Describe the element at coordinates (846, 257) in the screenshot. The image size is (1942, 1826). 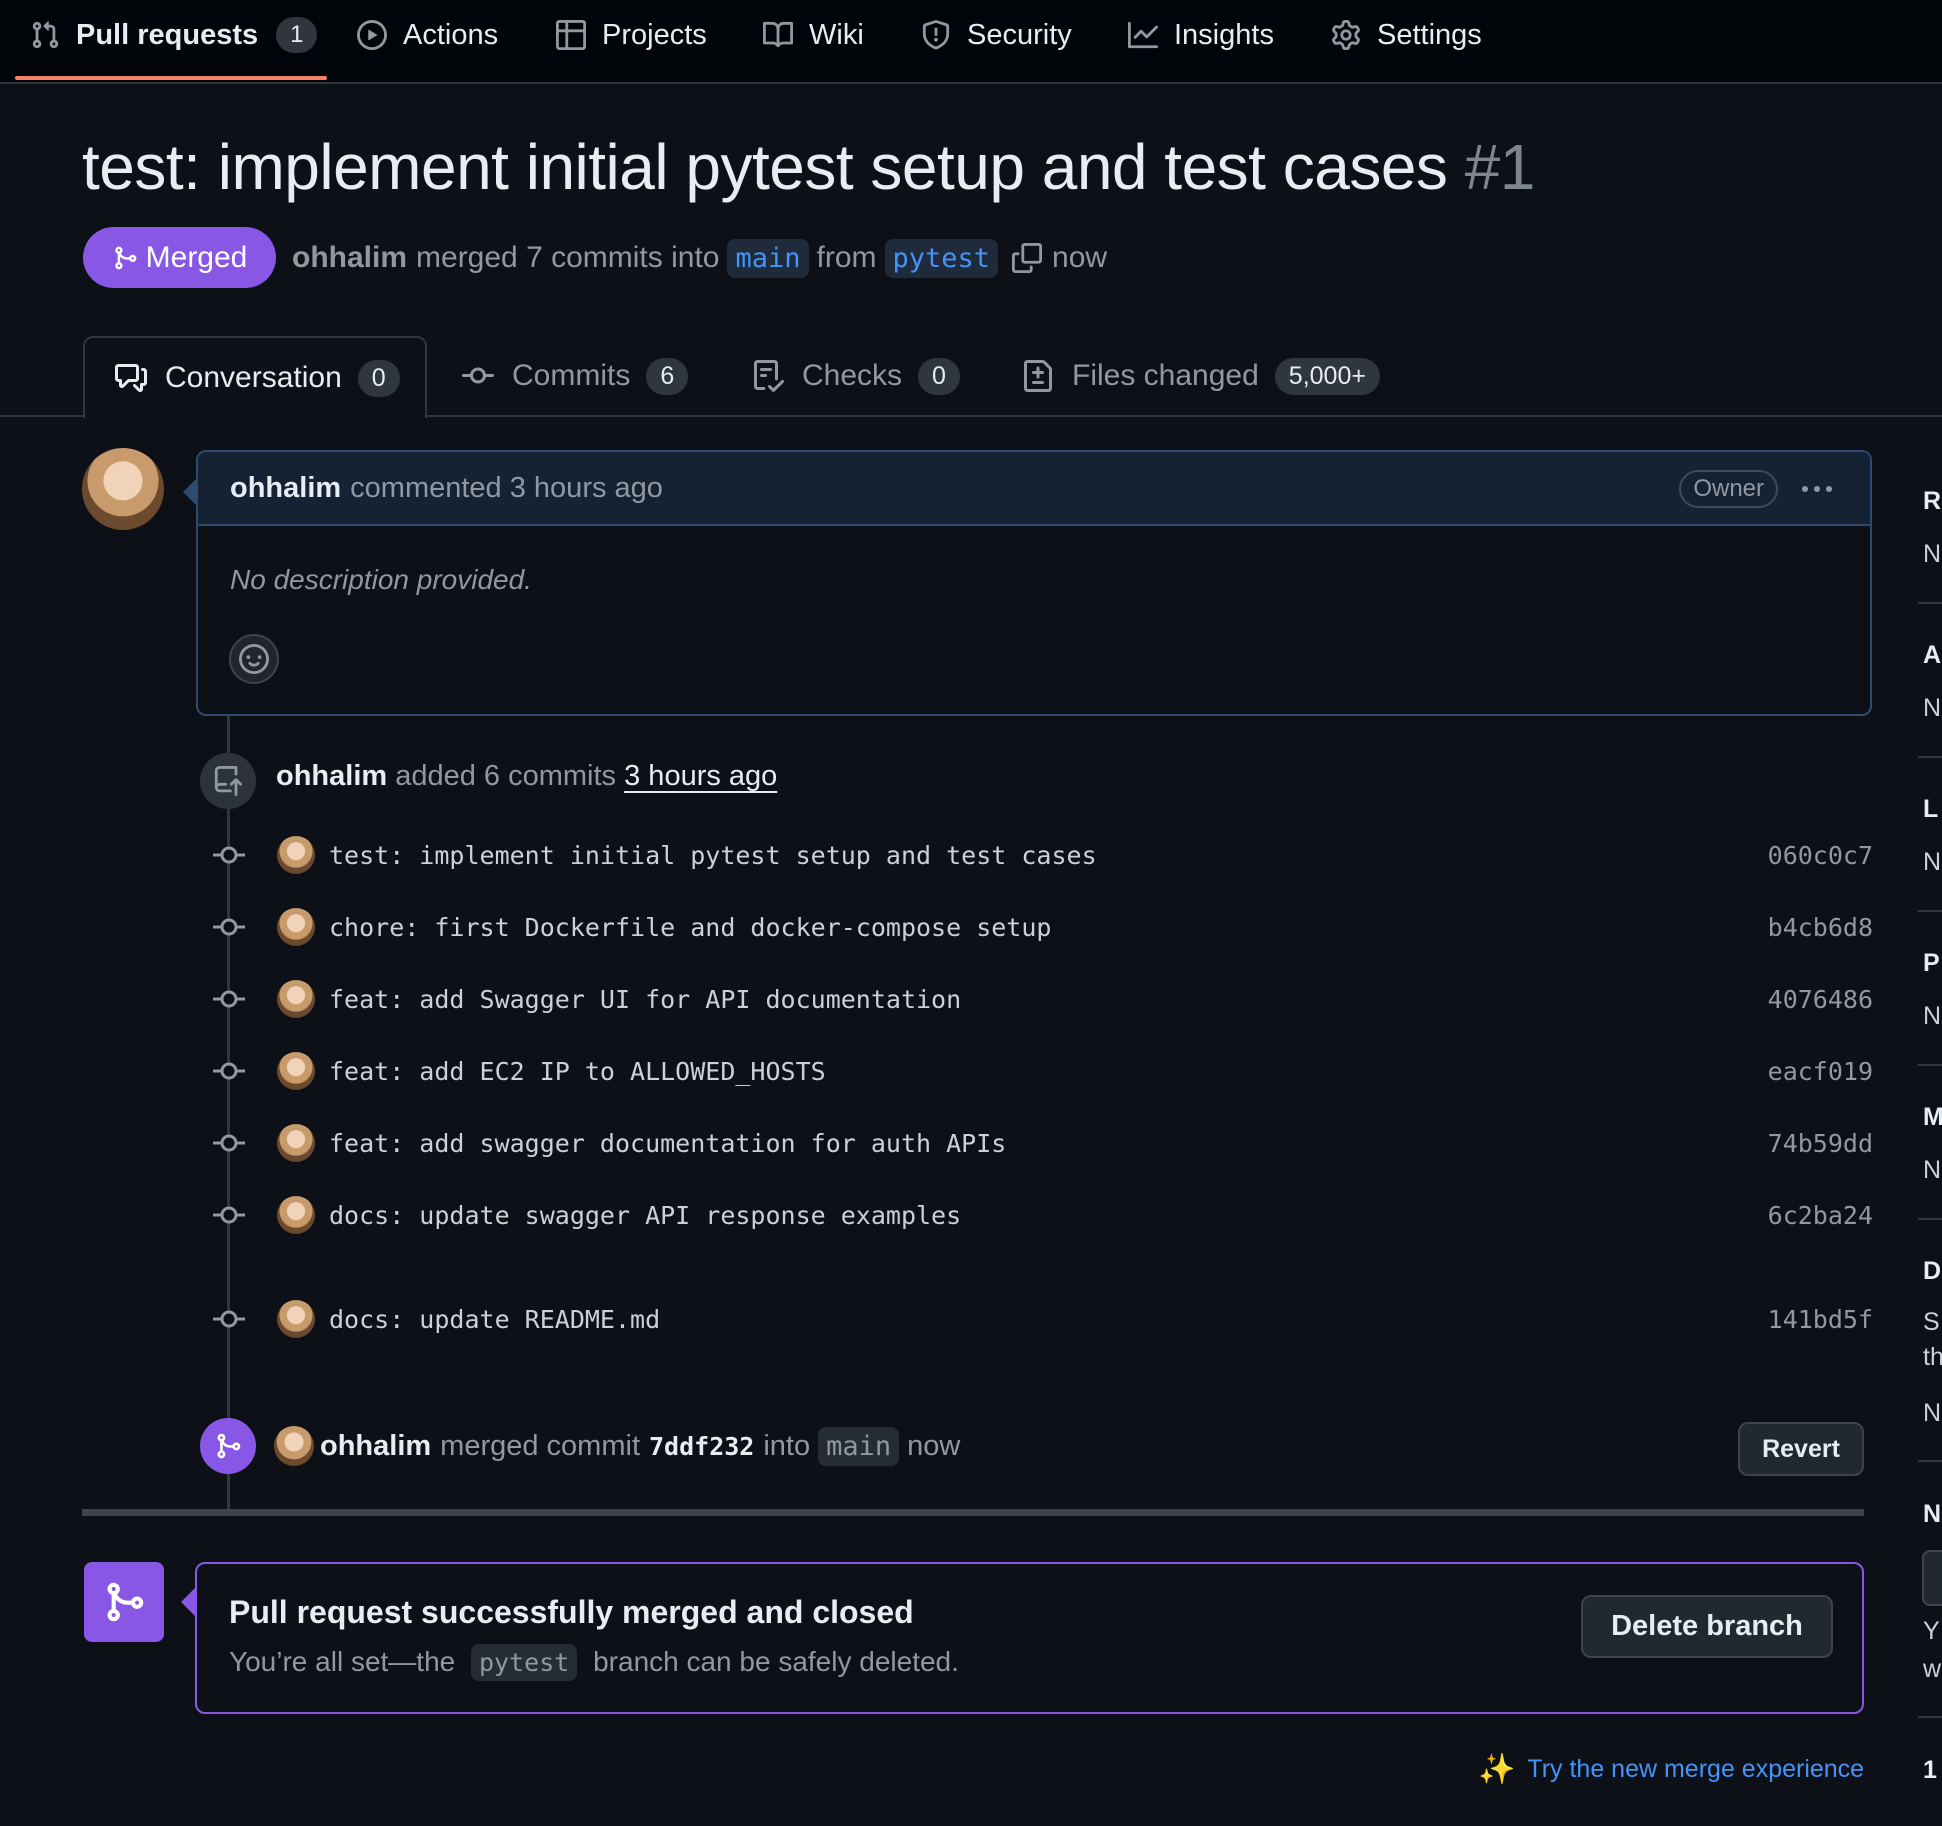
I see `from-text: from` at that location.